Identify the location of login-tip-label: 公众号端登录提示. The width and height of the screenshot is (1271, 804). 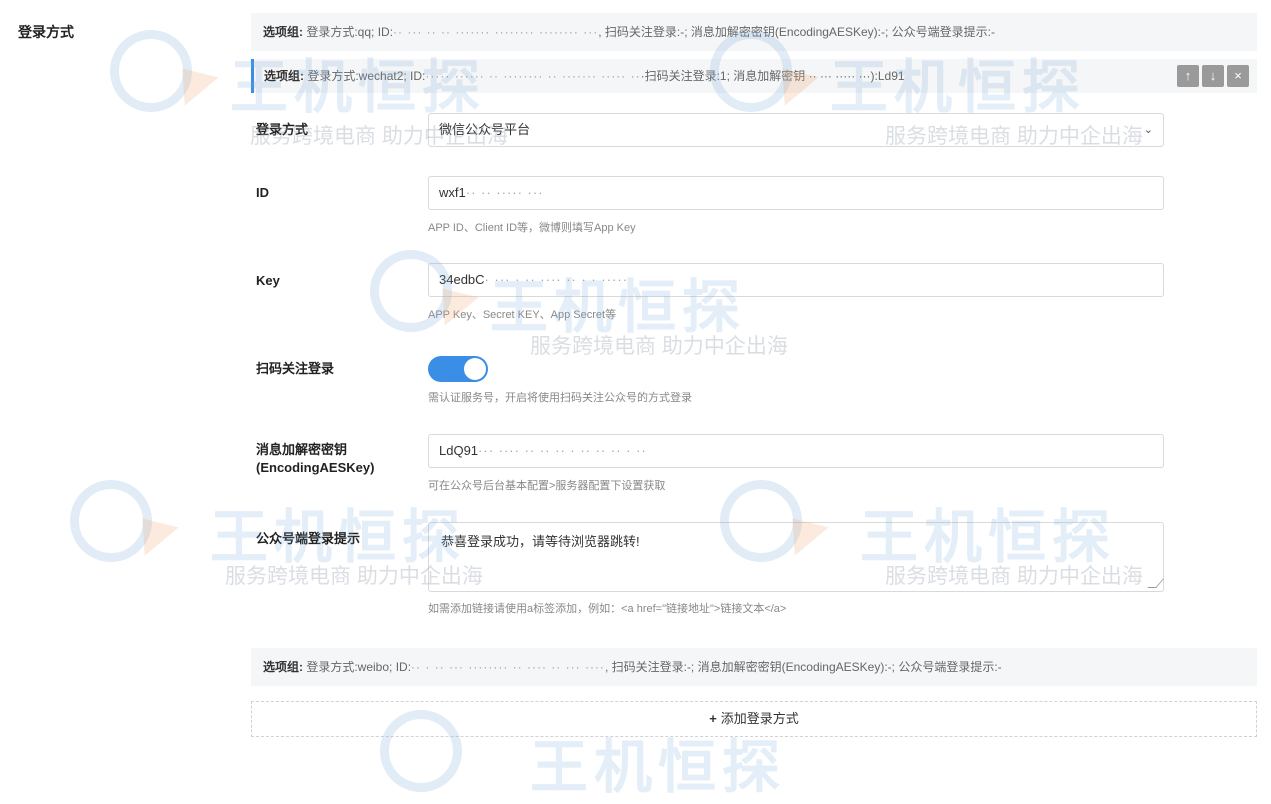
(308, 538).